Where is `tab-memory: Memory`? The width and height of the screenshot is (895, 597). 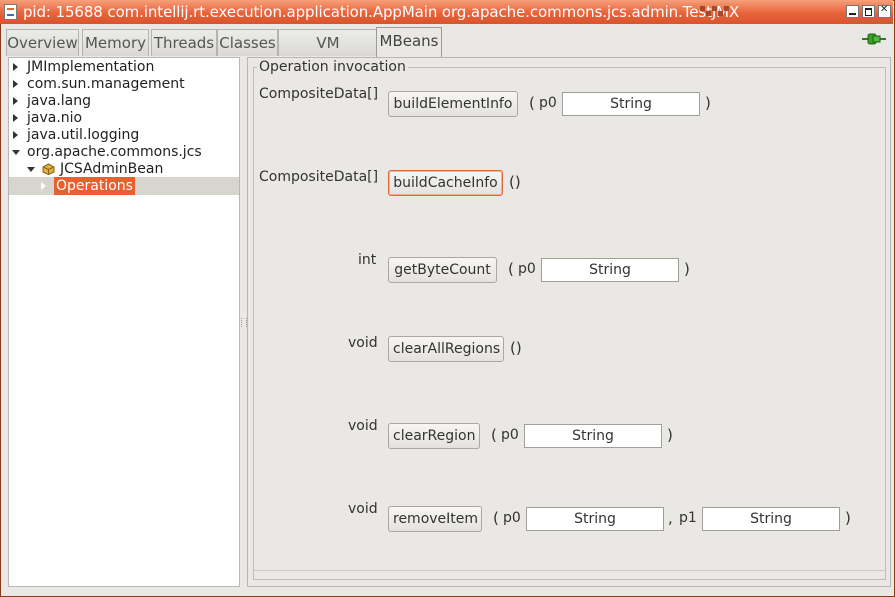
tab-memory: Memory is located at coordinates (115, 42).